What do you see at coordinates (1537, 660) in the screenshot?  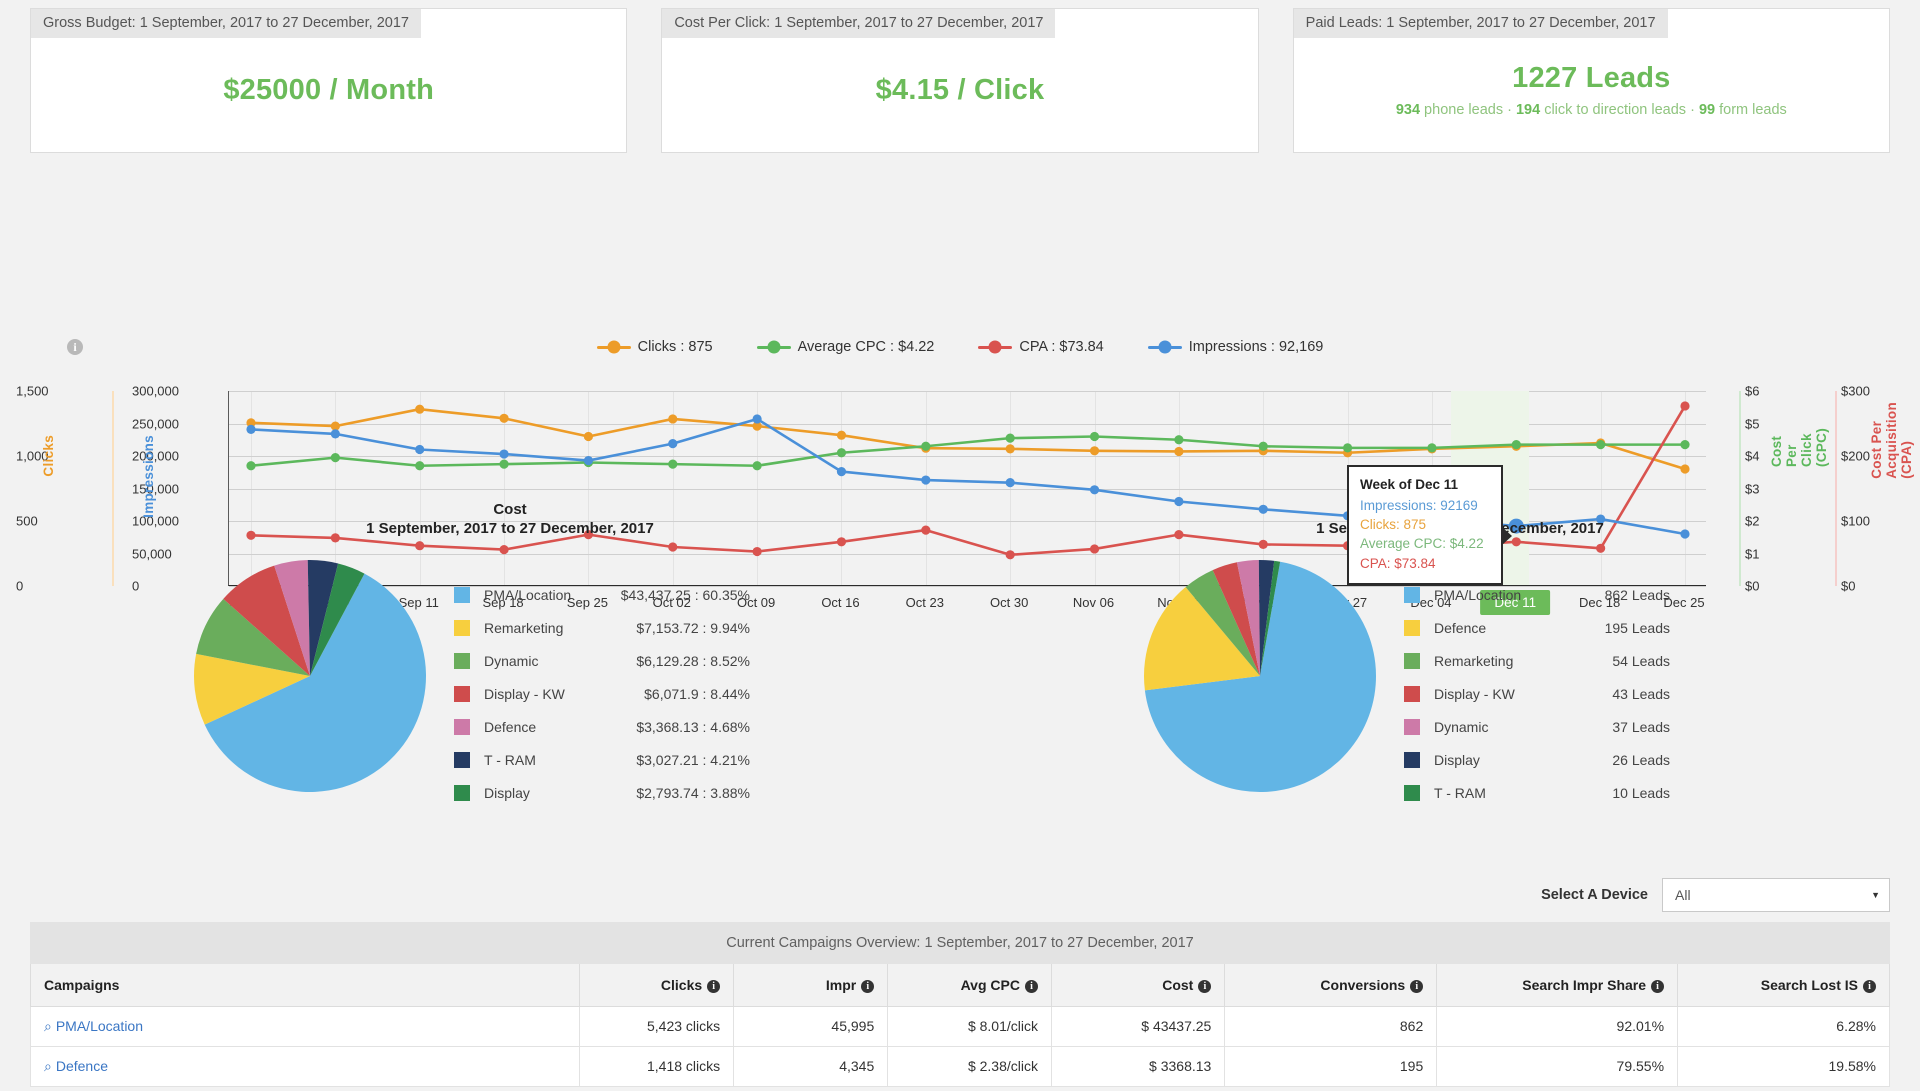 I see `pie-legend-row: Remarketing 54 Leads` at bounding box center [1537, 660].